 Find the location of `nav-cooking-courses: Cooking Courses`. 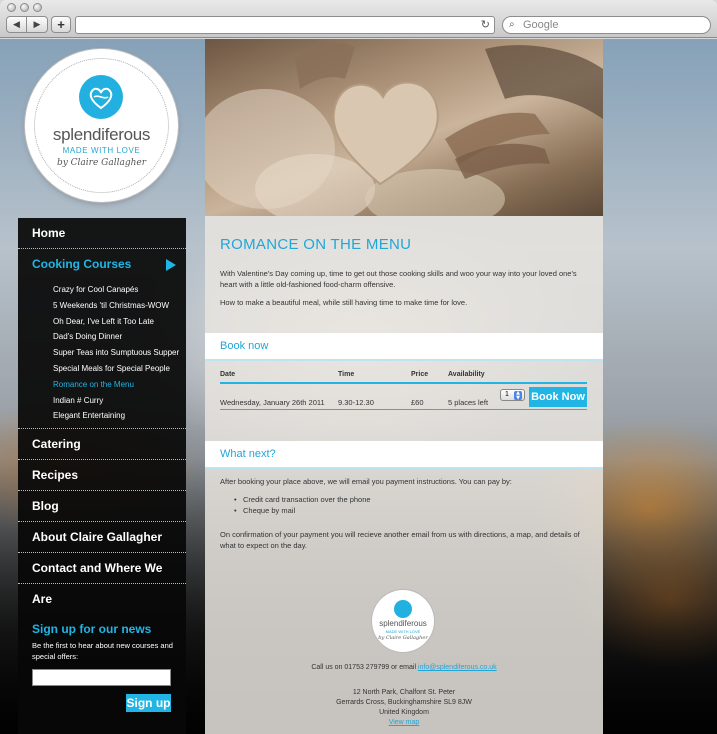

nav-cooking-courses: Cooking Courses is located at coordinates (102, 264).